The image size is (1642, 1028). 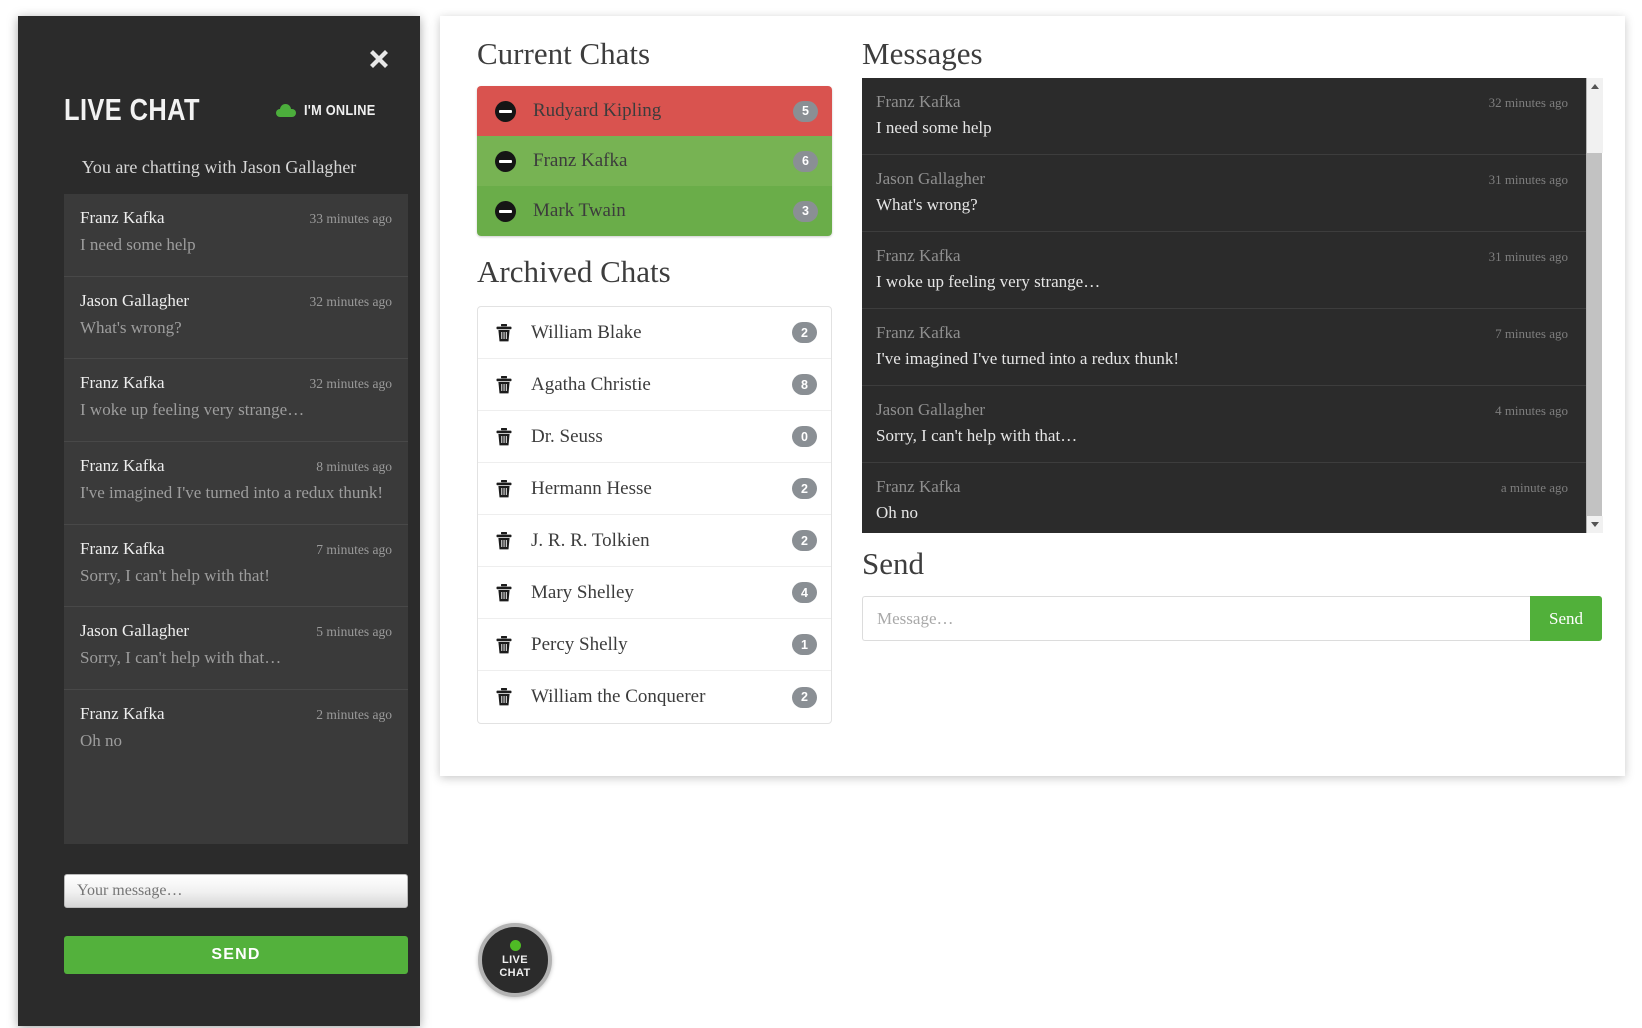 What do you see at coordinates (1566, 618) in the screenshot?
I see `send-button: Send` at bounding box center [1566, 618].